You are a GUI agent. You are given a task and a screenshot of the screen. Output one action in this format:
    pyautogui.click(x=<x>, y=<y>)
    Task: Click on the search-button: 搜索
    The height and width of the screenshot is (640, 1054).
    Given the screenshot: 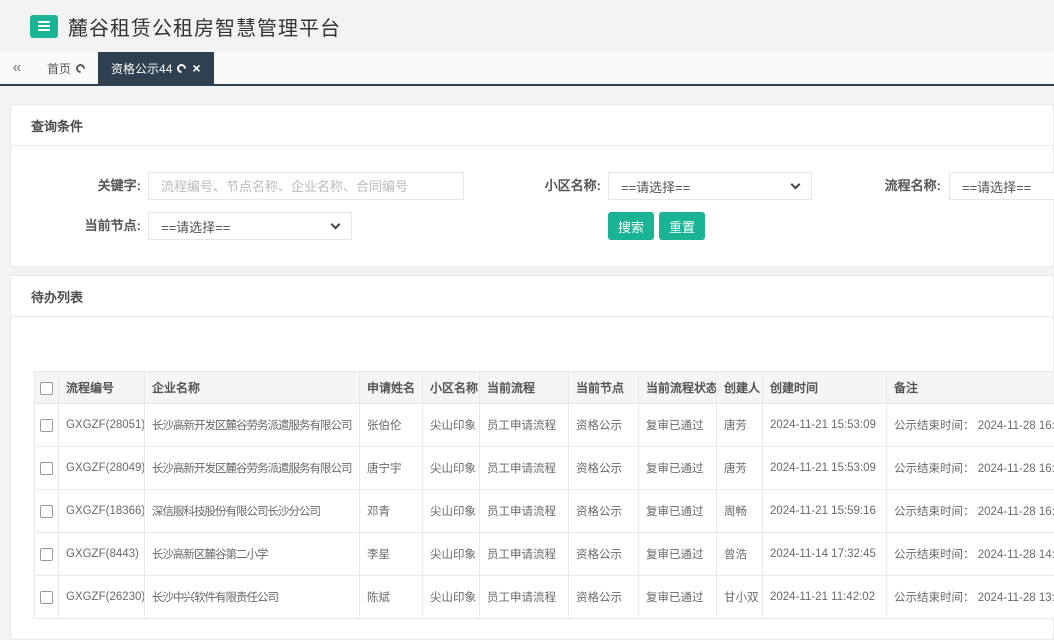 What is the action you would take?
    pyautogui.click(x=631, y=226)
    